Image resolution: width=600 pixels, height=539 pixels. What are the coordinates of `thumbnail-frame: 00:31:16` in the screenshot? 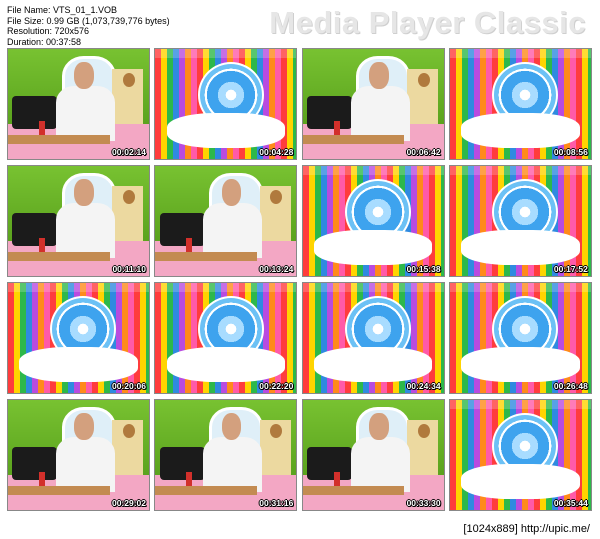 It's located at (226, 455).